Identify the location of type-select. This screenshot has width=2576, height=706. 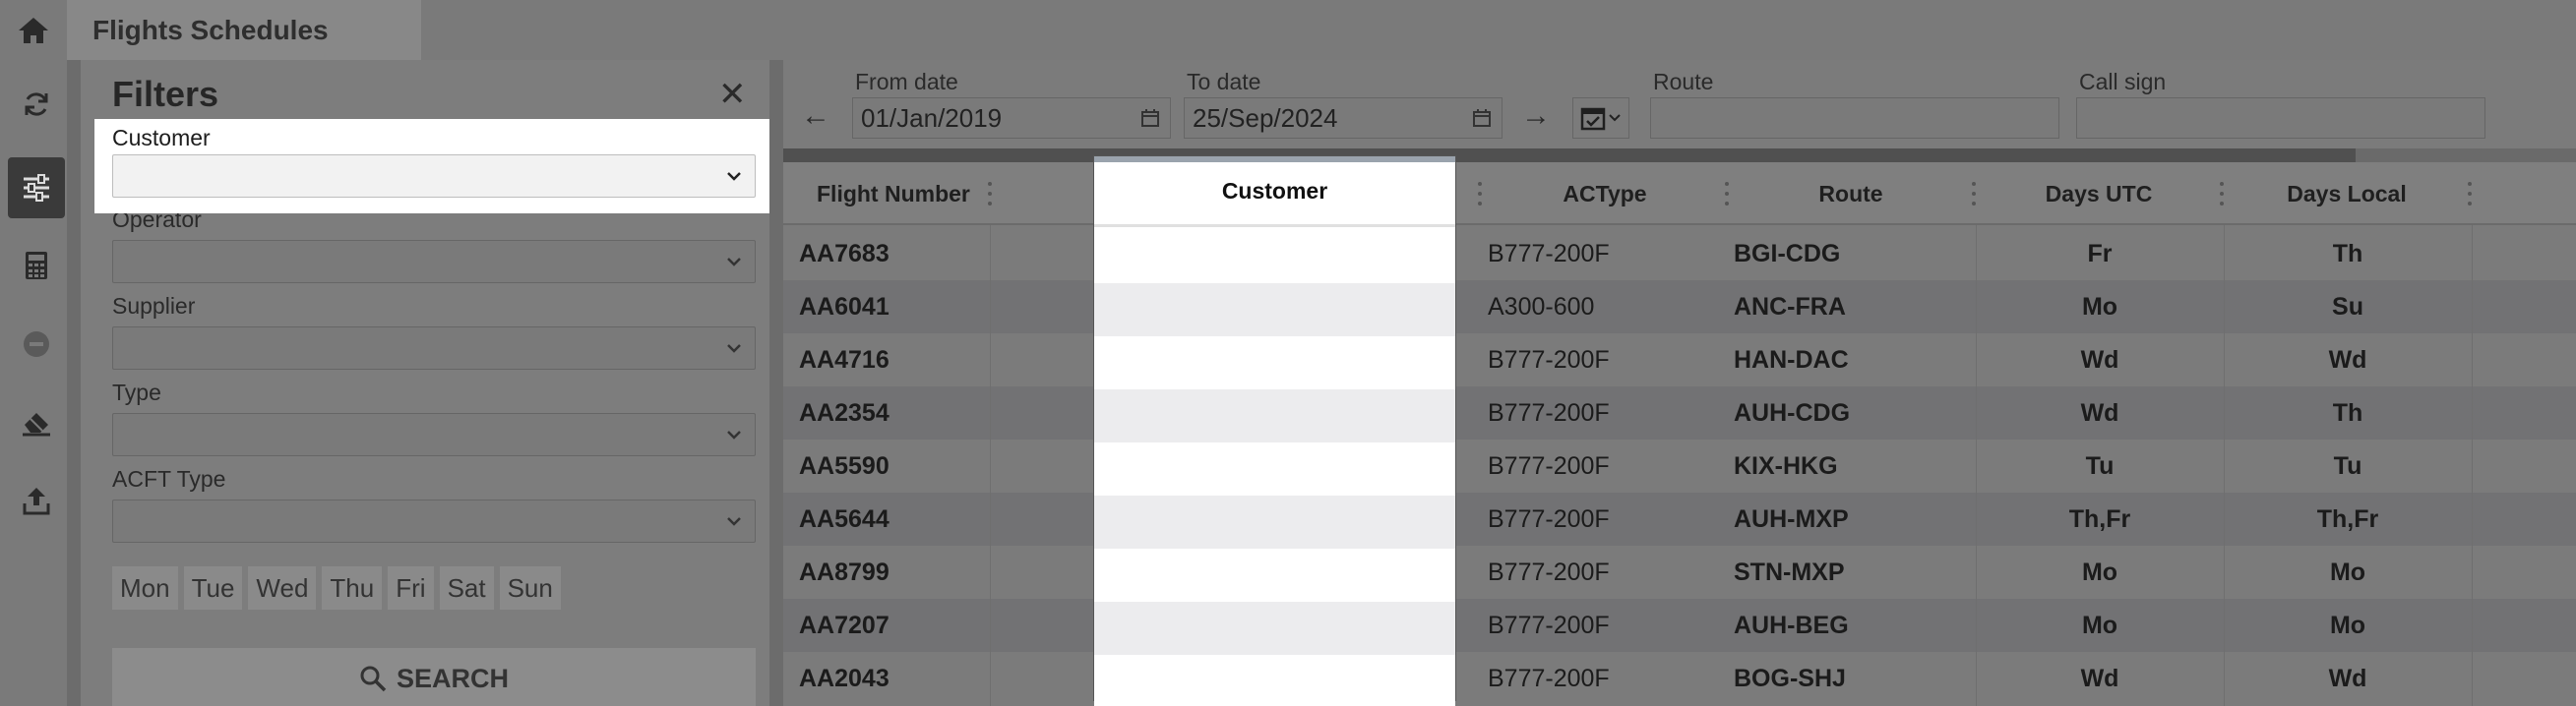
(434, 435).